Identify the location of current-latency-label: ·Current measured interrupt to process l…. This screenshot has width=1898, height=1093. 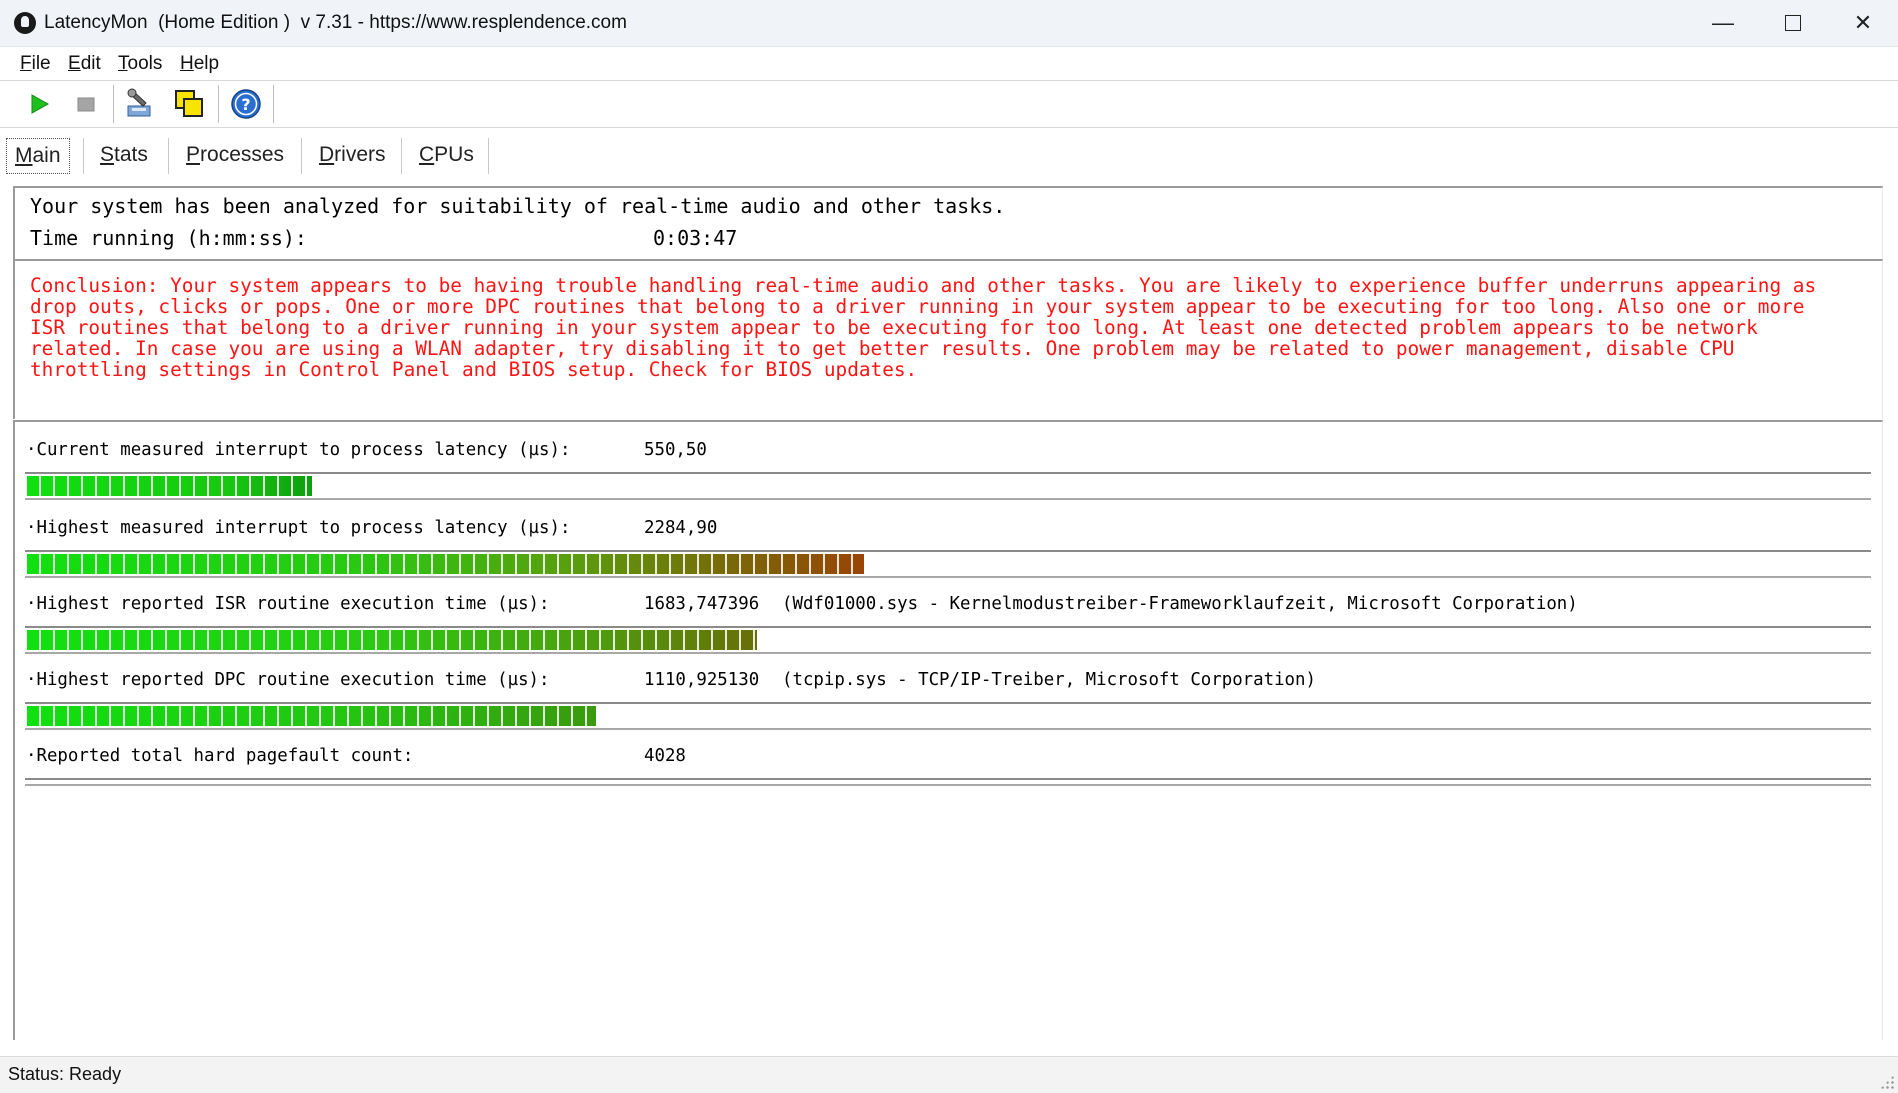
(298, 450).